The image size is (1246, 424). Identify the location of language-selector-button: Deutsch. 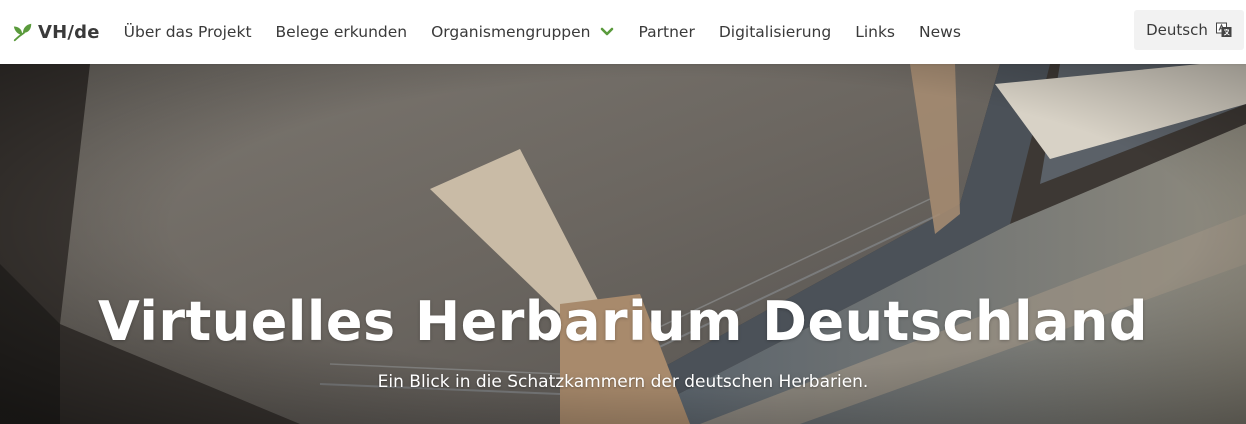
(1189, 30).